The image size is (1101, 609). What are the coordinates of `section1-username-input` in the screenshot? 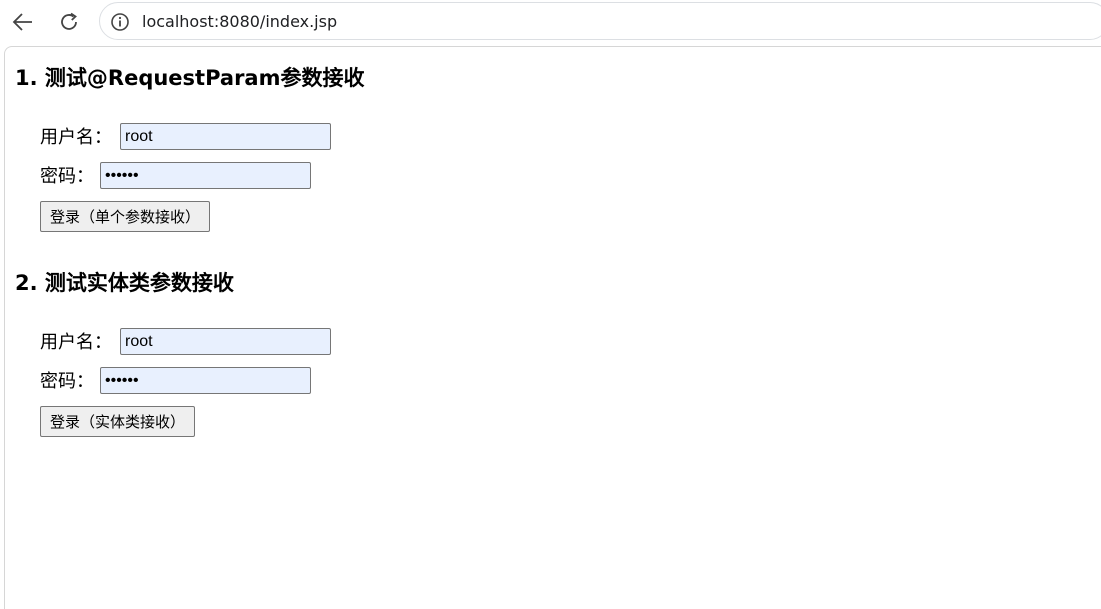 It's located at (225, 136).